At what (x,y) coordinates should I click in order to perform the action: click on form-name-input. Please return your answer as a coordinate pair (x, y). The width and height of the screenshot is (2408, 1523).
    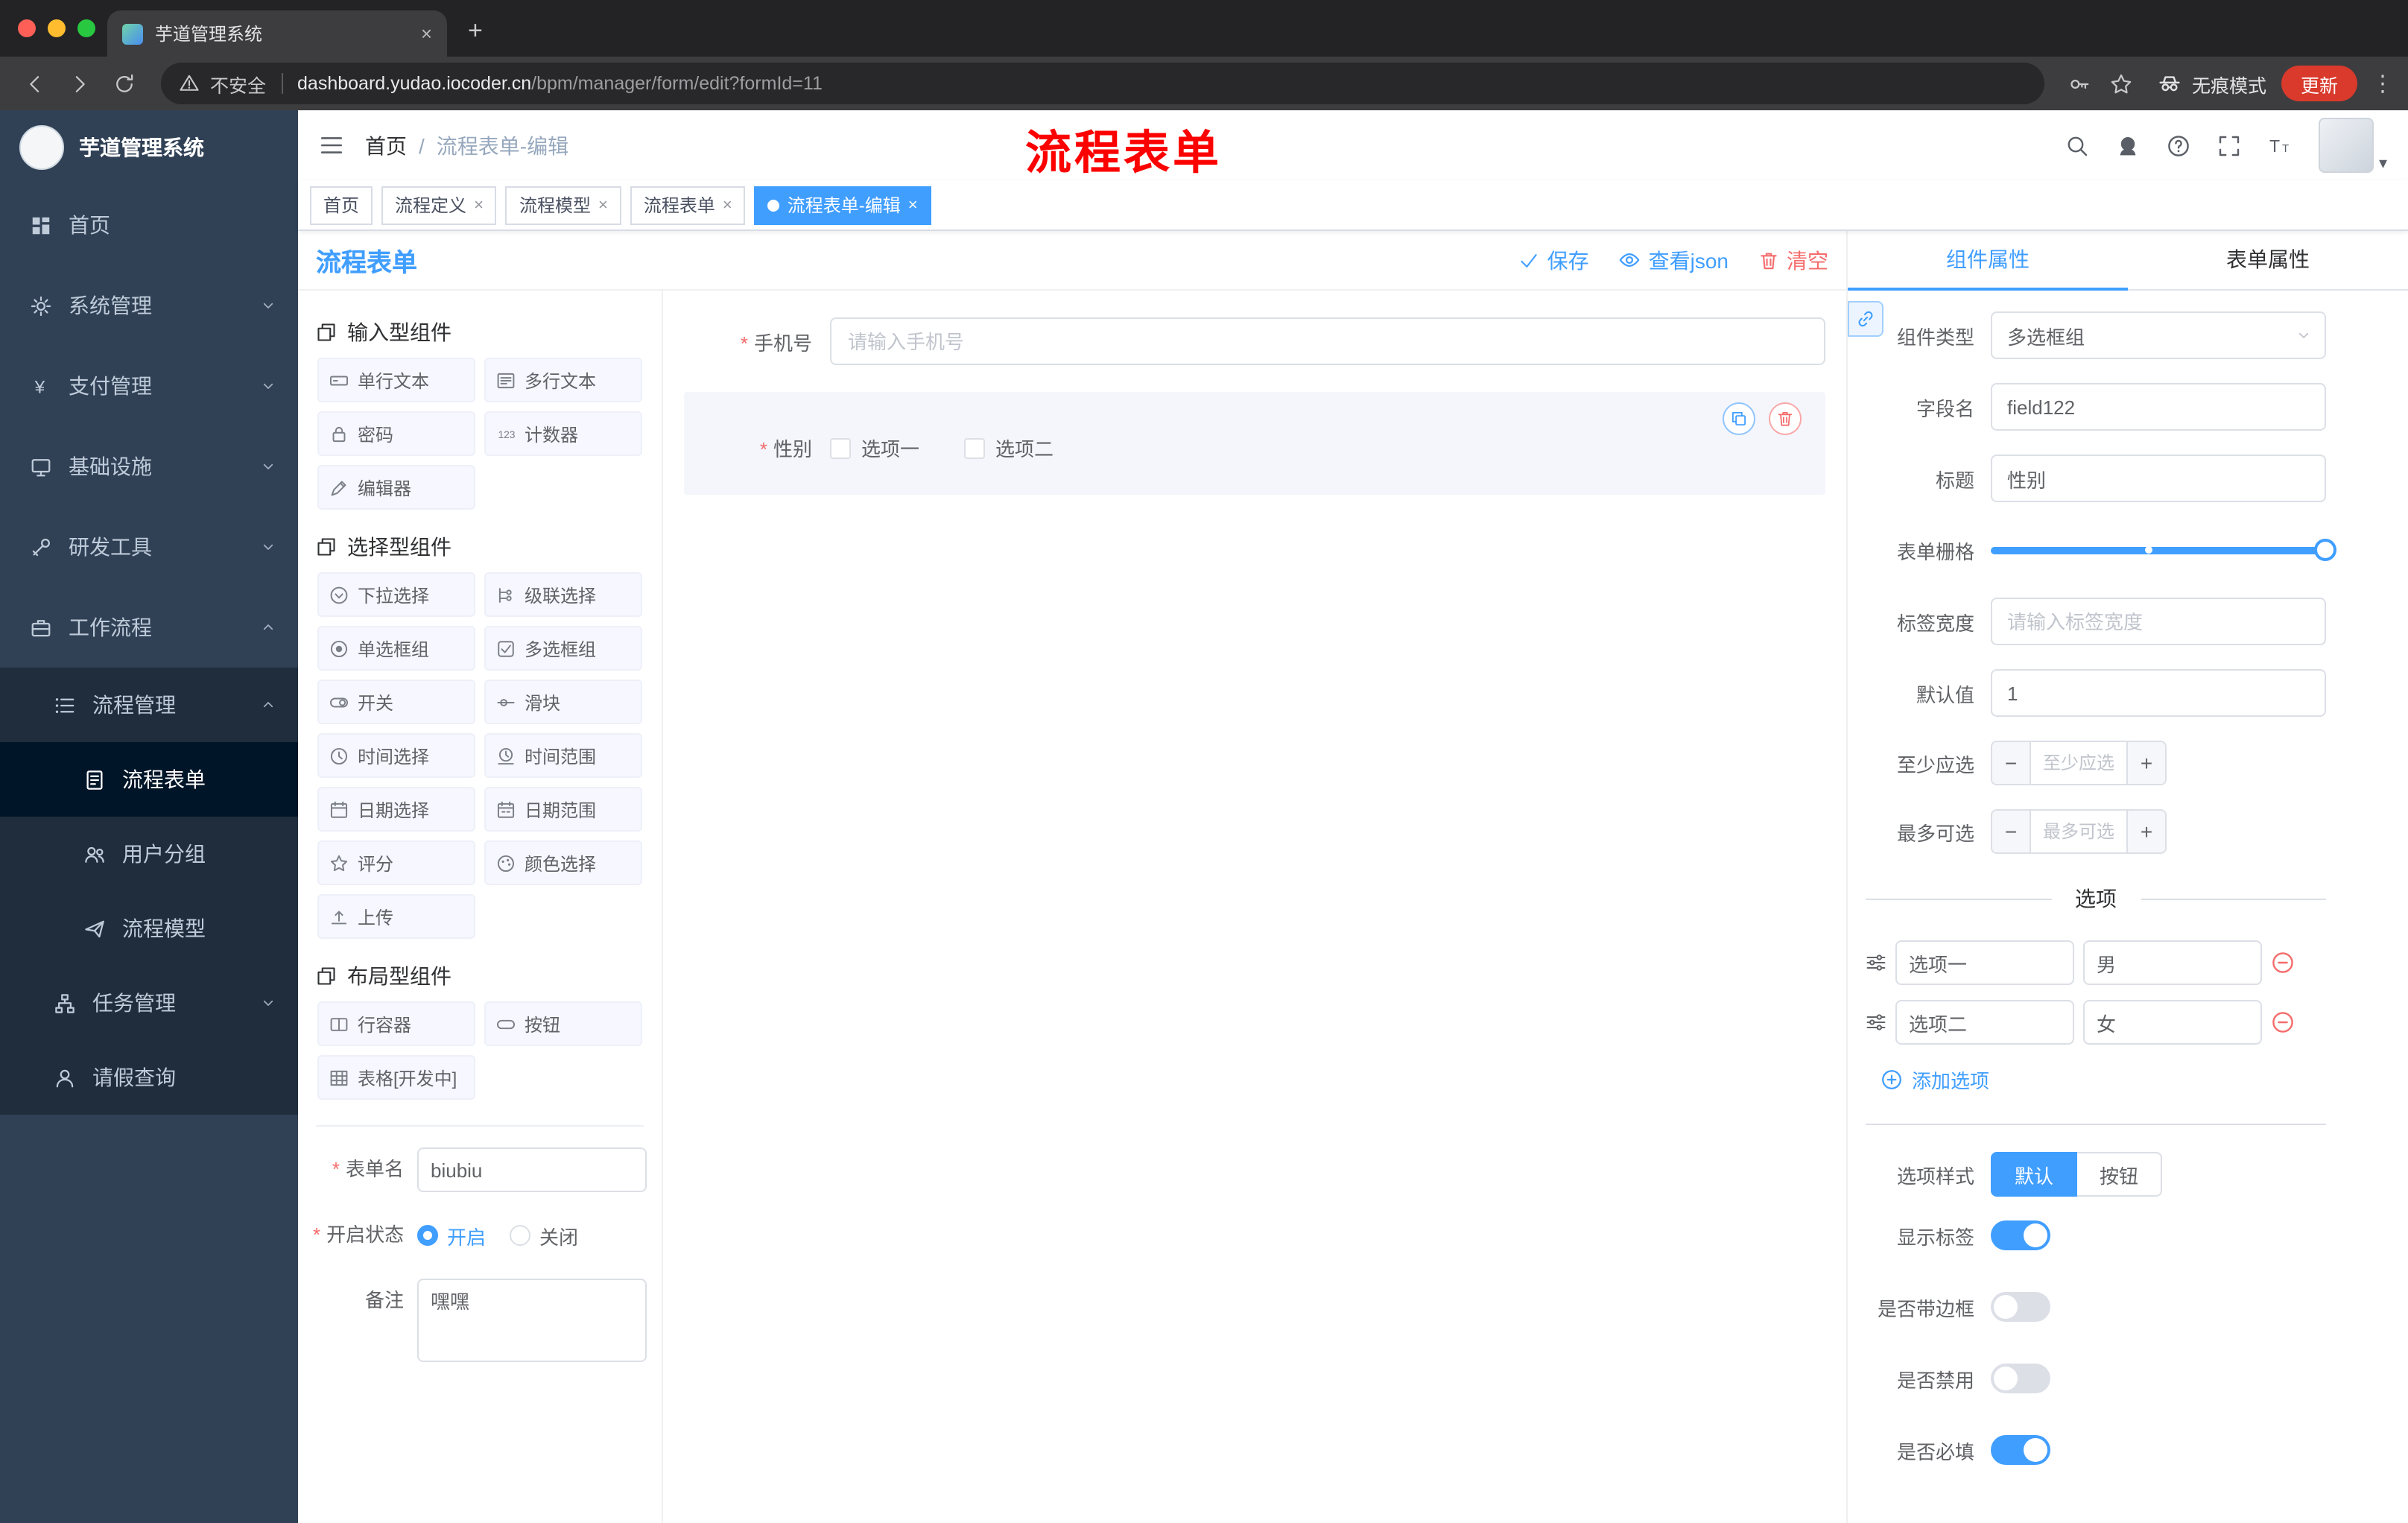
    Looking at the image, I should click on (532, 1170).